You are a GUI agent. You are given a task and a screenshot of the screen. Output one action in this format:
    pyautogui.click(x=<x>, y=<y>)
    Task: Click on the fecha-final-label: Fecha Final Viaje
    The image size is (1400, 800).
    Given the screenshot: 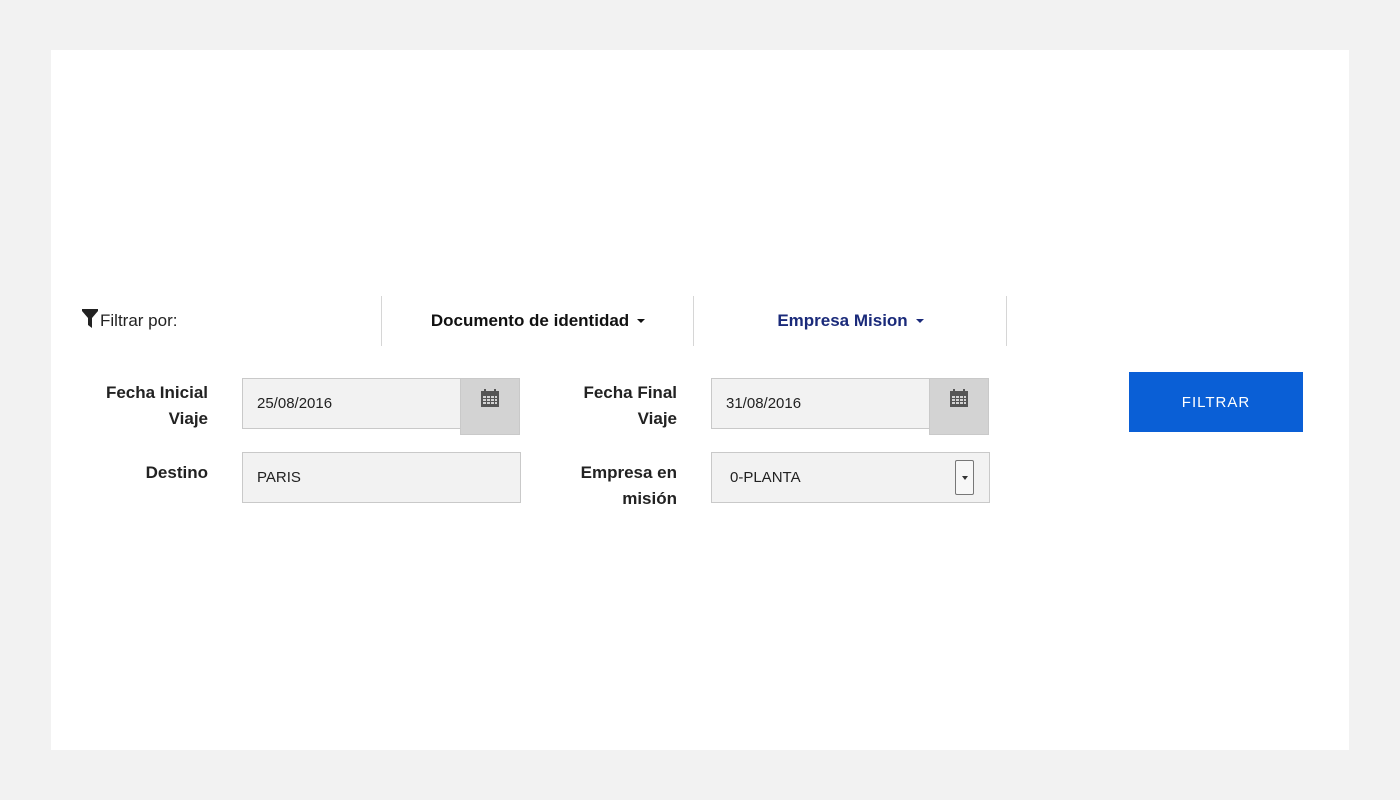 What is the action you would take?
    pyautogui.click(x=609, y=406)
    